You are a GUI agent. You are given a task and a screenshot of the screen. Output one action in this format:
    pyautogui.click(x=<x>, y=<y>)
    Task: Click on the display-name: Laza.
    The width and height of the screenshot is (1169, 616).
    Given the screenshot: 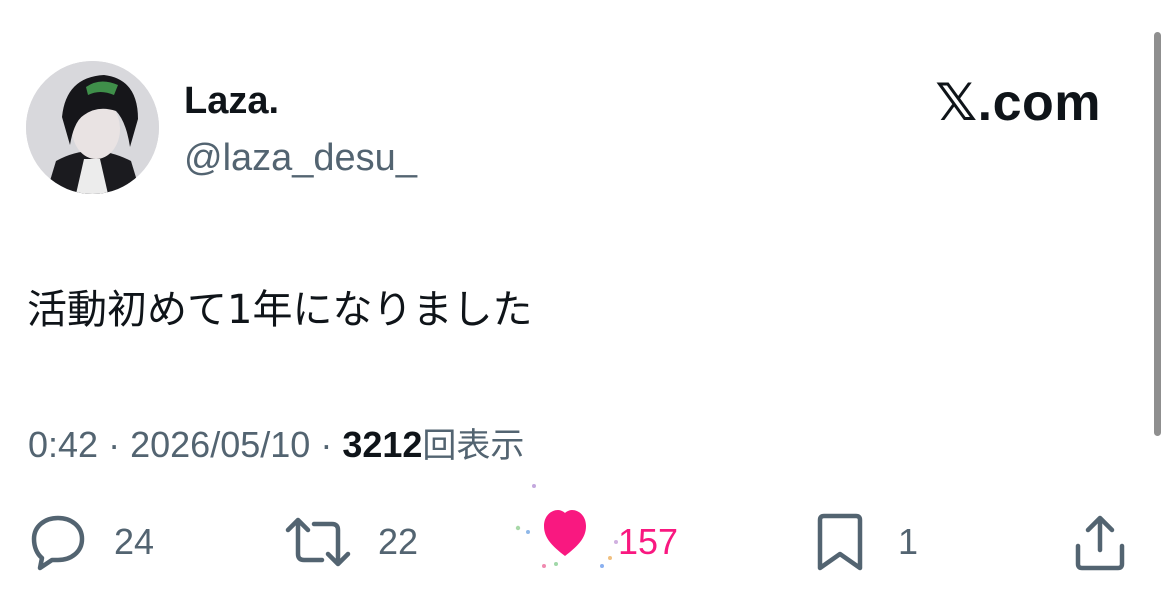 What is the action you would take?
    pyautogui.click(x=231, y=101)
    